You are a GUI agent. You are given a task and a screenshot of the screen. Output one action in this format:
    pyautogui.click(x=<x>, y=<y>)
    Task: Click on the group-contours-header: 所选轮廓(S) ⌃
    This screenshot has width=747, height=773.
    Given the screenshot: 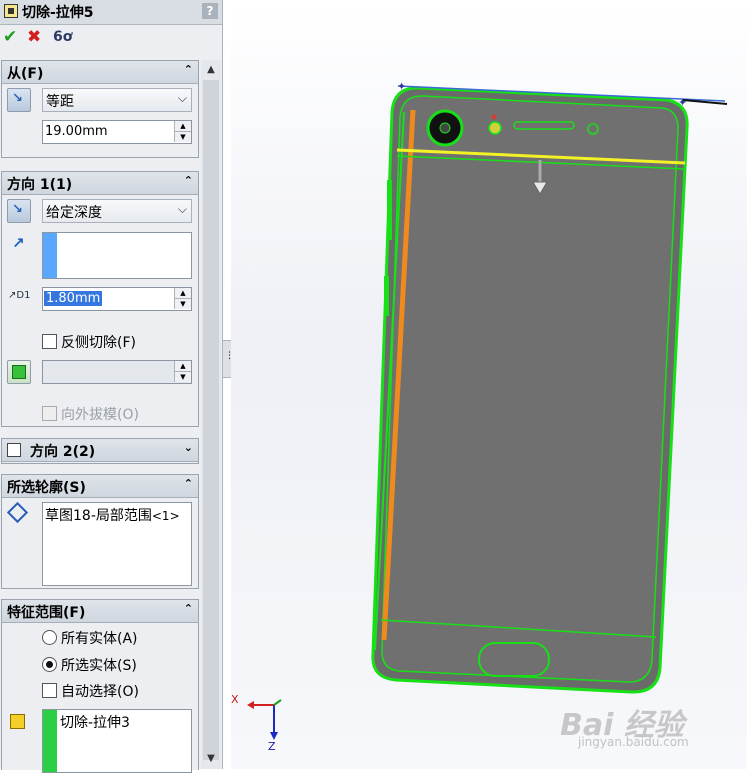 What is the action you would take?
    pyautogui.click(x=100, y=486)
    